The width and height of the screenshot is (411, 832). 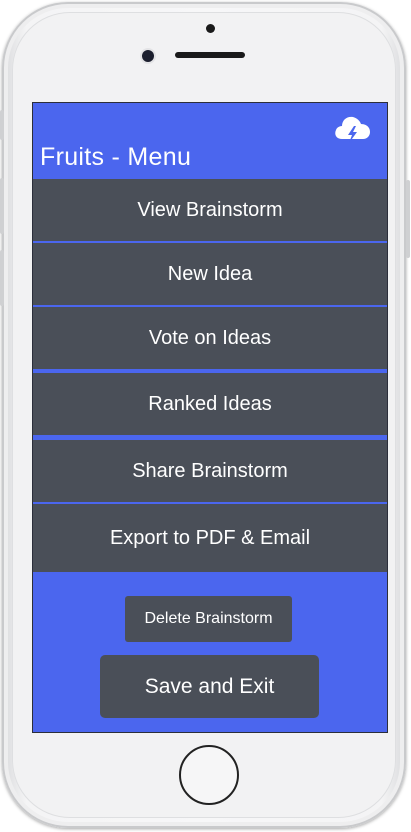 I want to click on front-camera, so click(x=148, y=56).